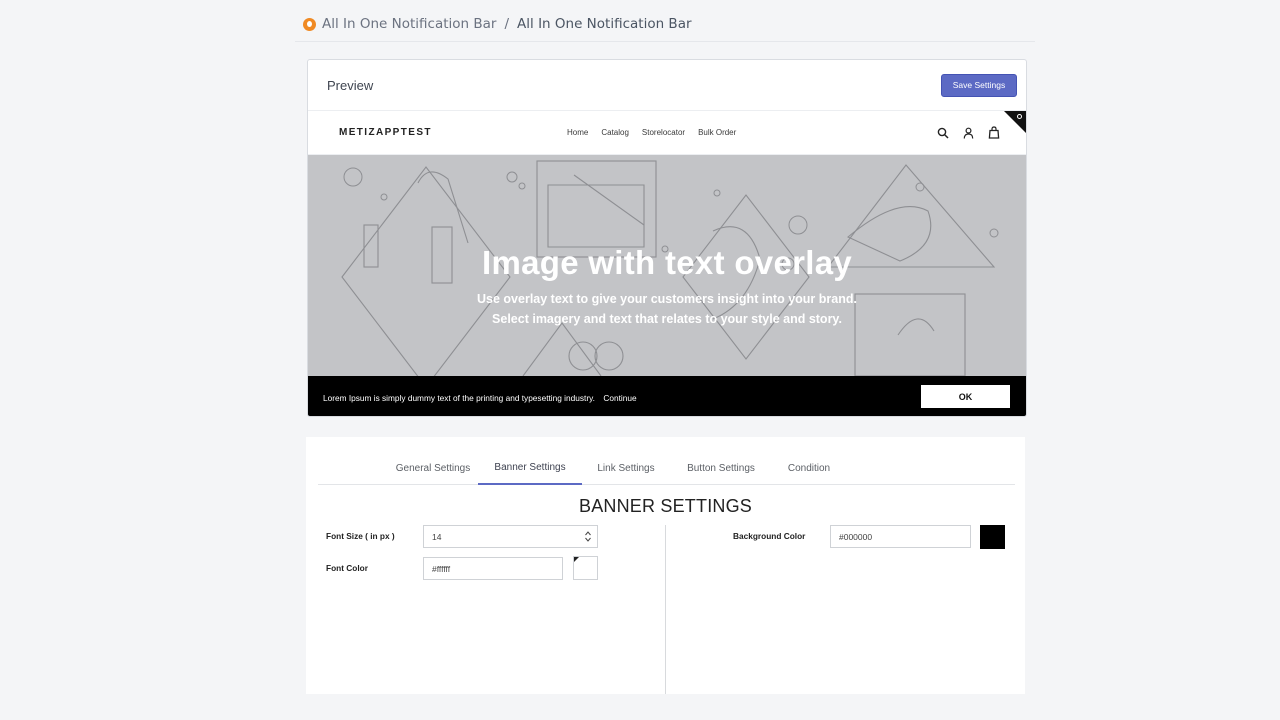 Image resolution: width=1280 pixels, height=720 pixels. Describe the element at coordinates (433, 468) in the screenshot. I see `tab-general-settings: General Settings` at that location.